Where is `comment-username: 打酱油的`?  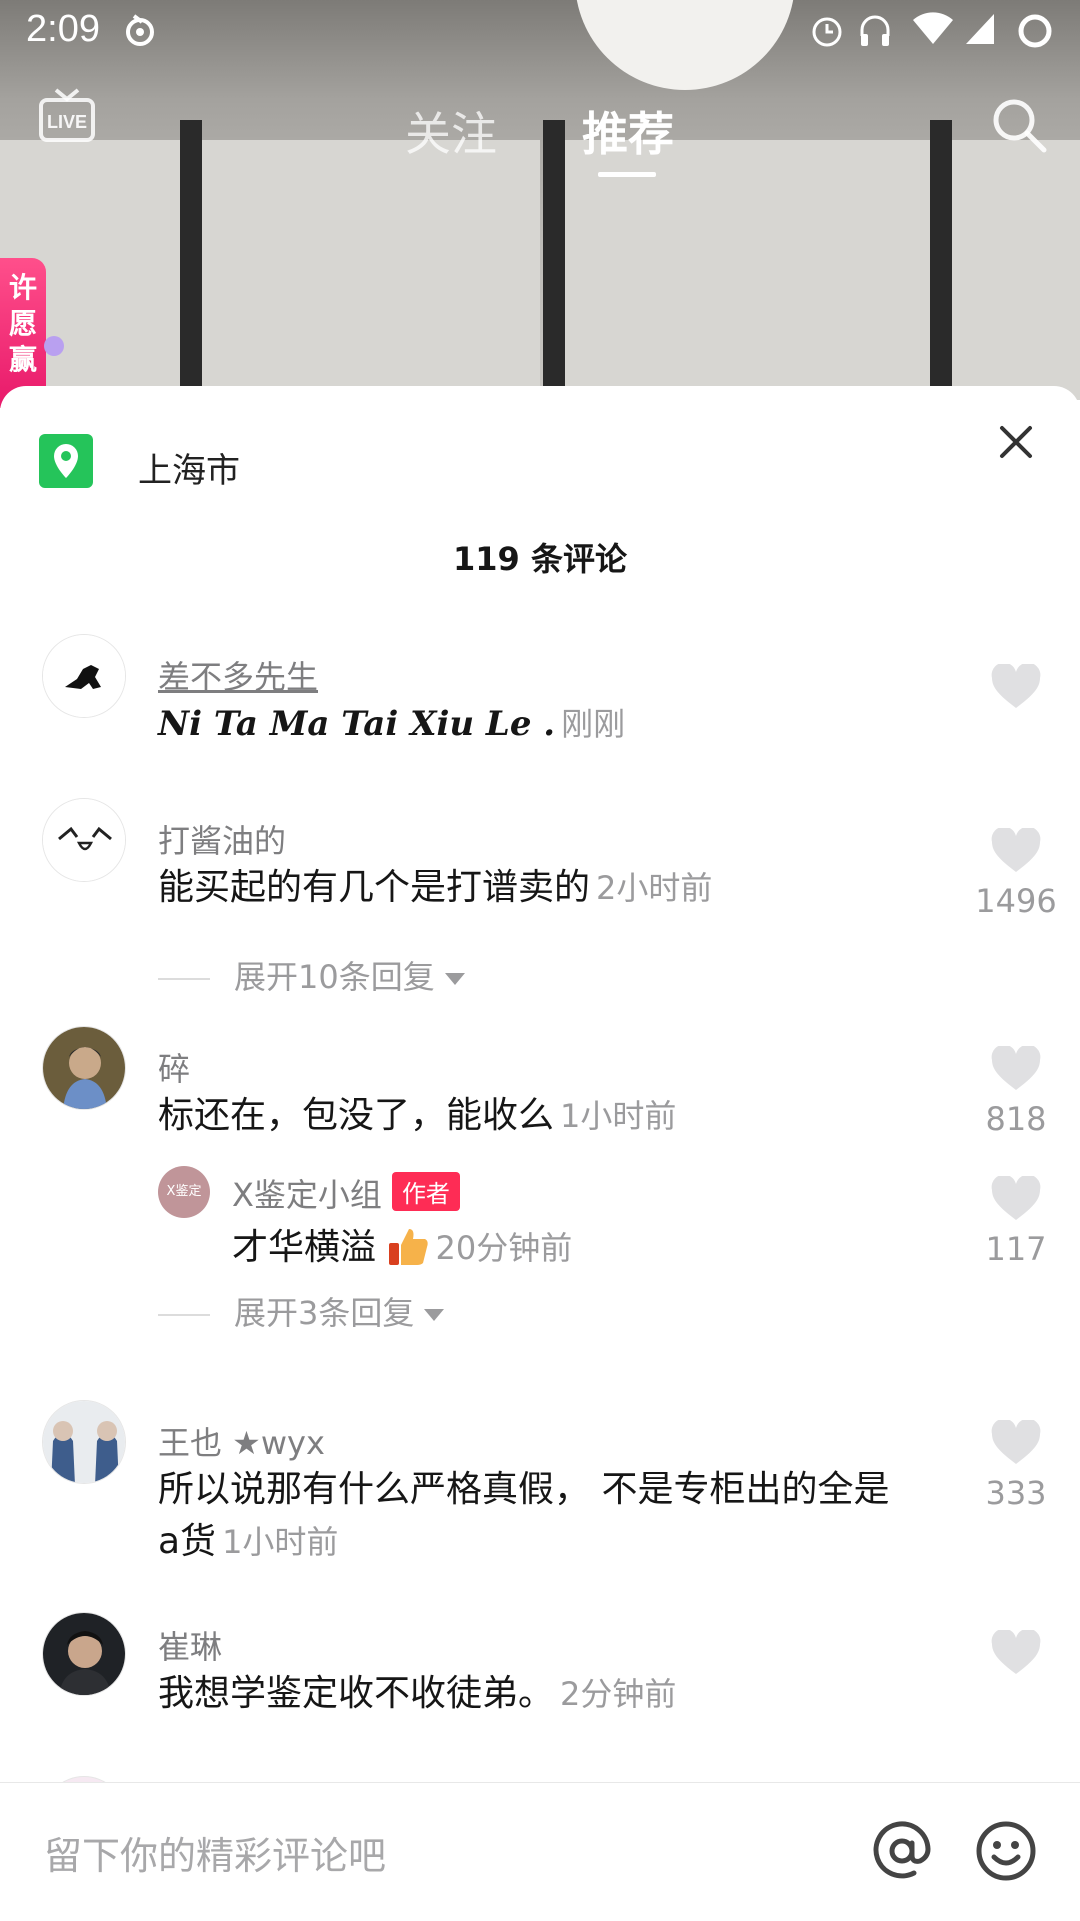
comment-username: 打酱油的 is located at coordinates (222, 839).